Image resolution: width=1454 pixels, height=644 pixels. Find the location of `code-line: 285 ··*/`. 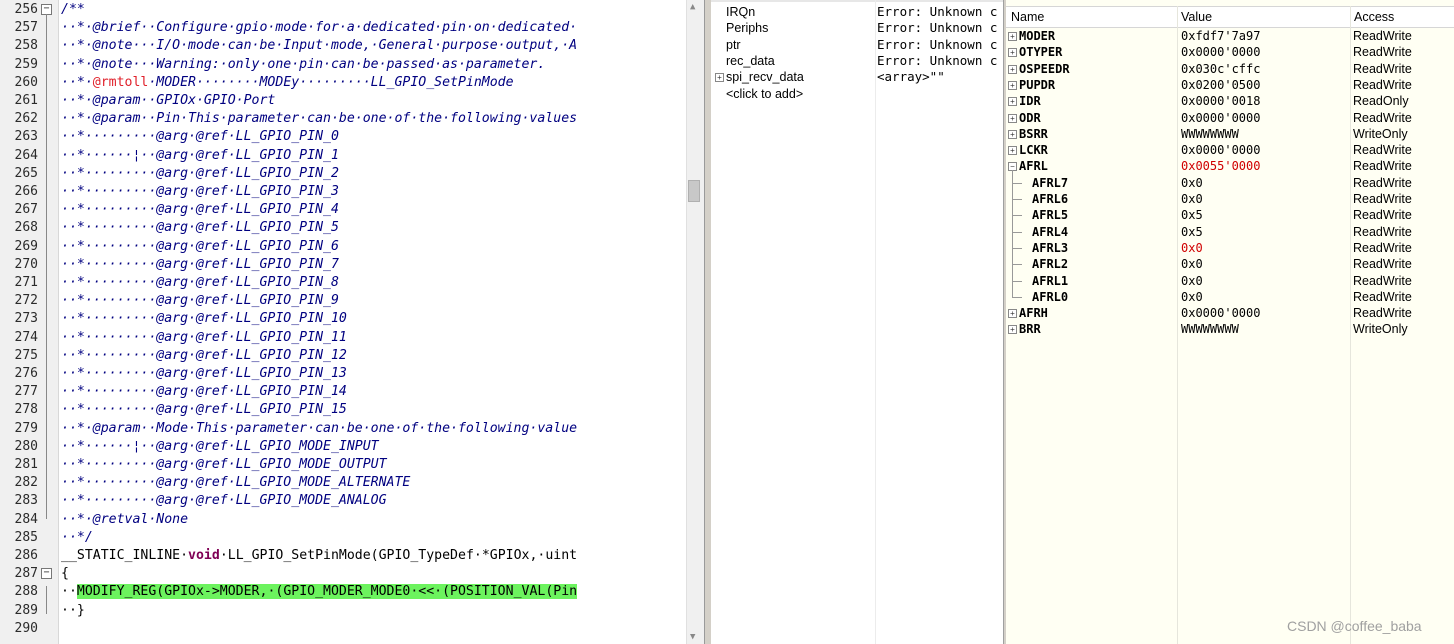

code-line: 285 ··*/ is located at coordinates (343, 538).